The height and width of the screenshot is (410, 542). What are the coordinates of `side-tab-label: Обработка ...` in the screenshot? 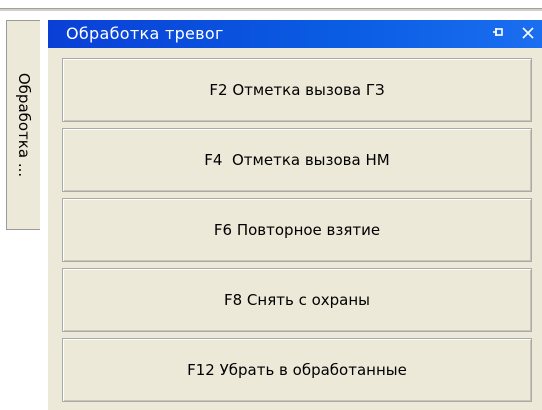 It's located at (23, 125).